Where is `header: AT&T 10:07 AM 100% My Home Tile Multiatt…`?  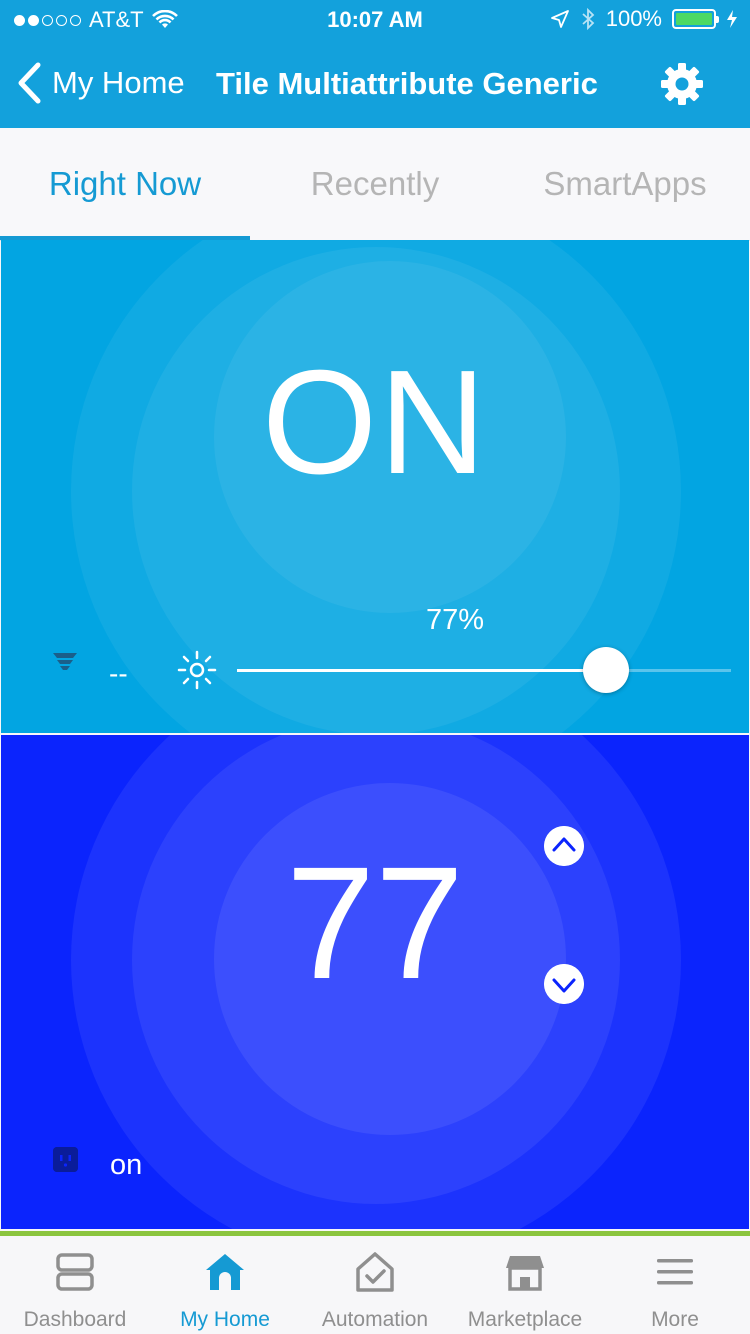
header: AT&T 10:07 AM 100% My Home Tile Multiatt… is located at coordinates (375, 64).